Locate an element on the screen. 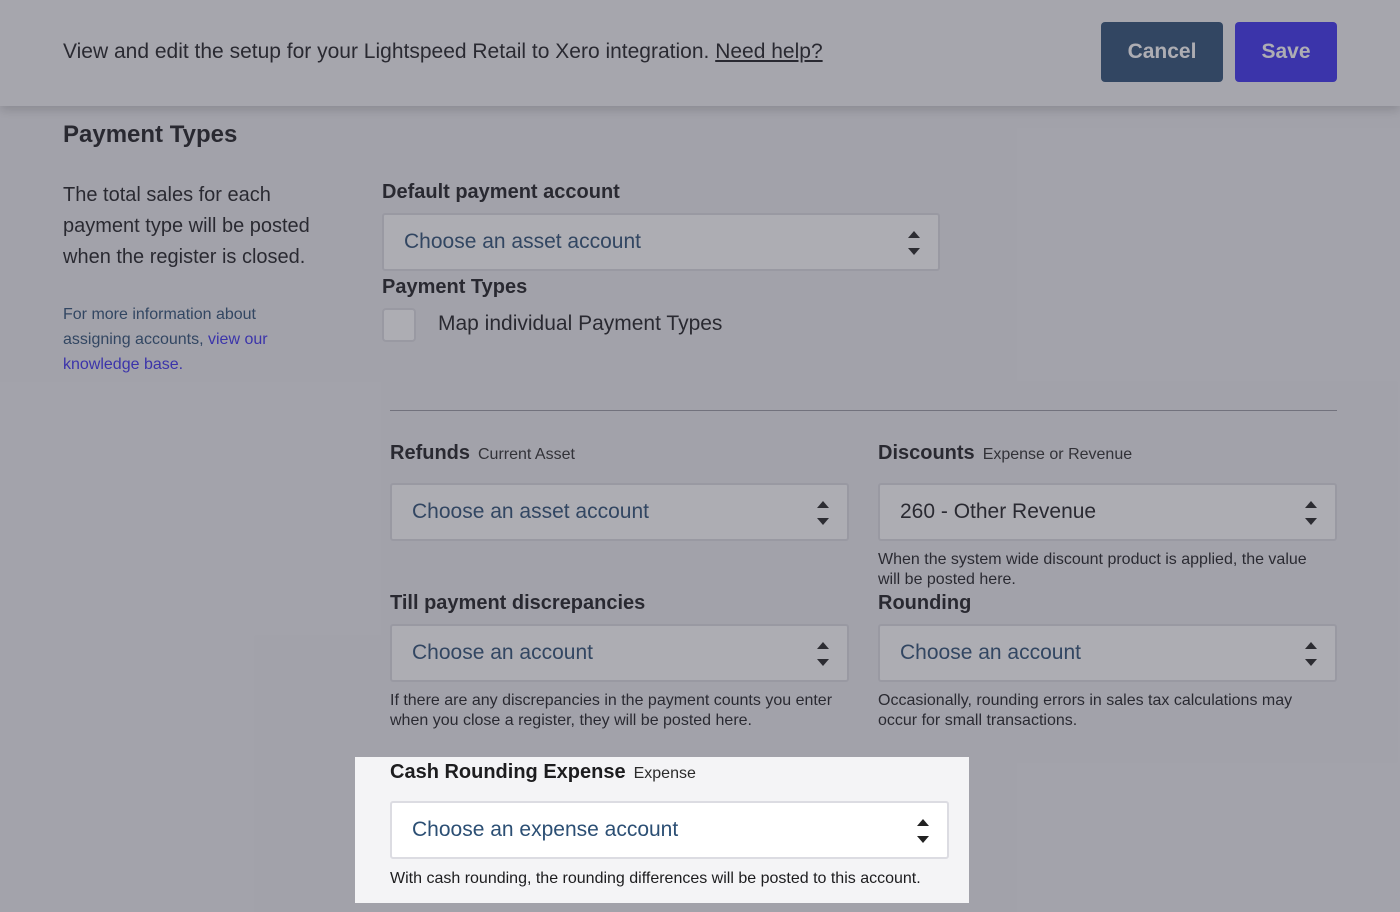 The width and height of the screenshot is (1400, 912). refunds-label: Refunds Current Asset is located at coordinates (482, 453).